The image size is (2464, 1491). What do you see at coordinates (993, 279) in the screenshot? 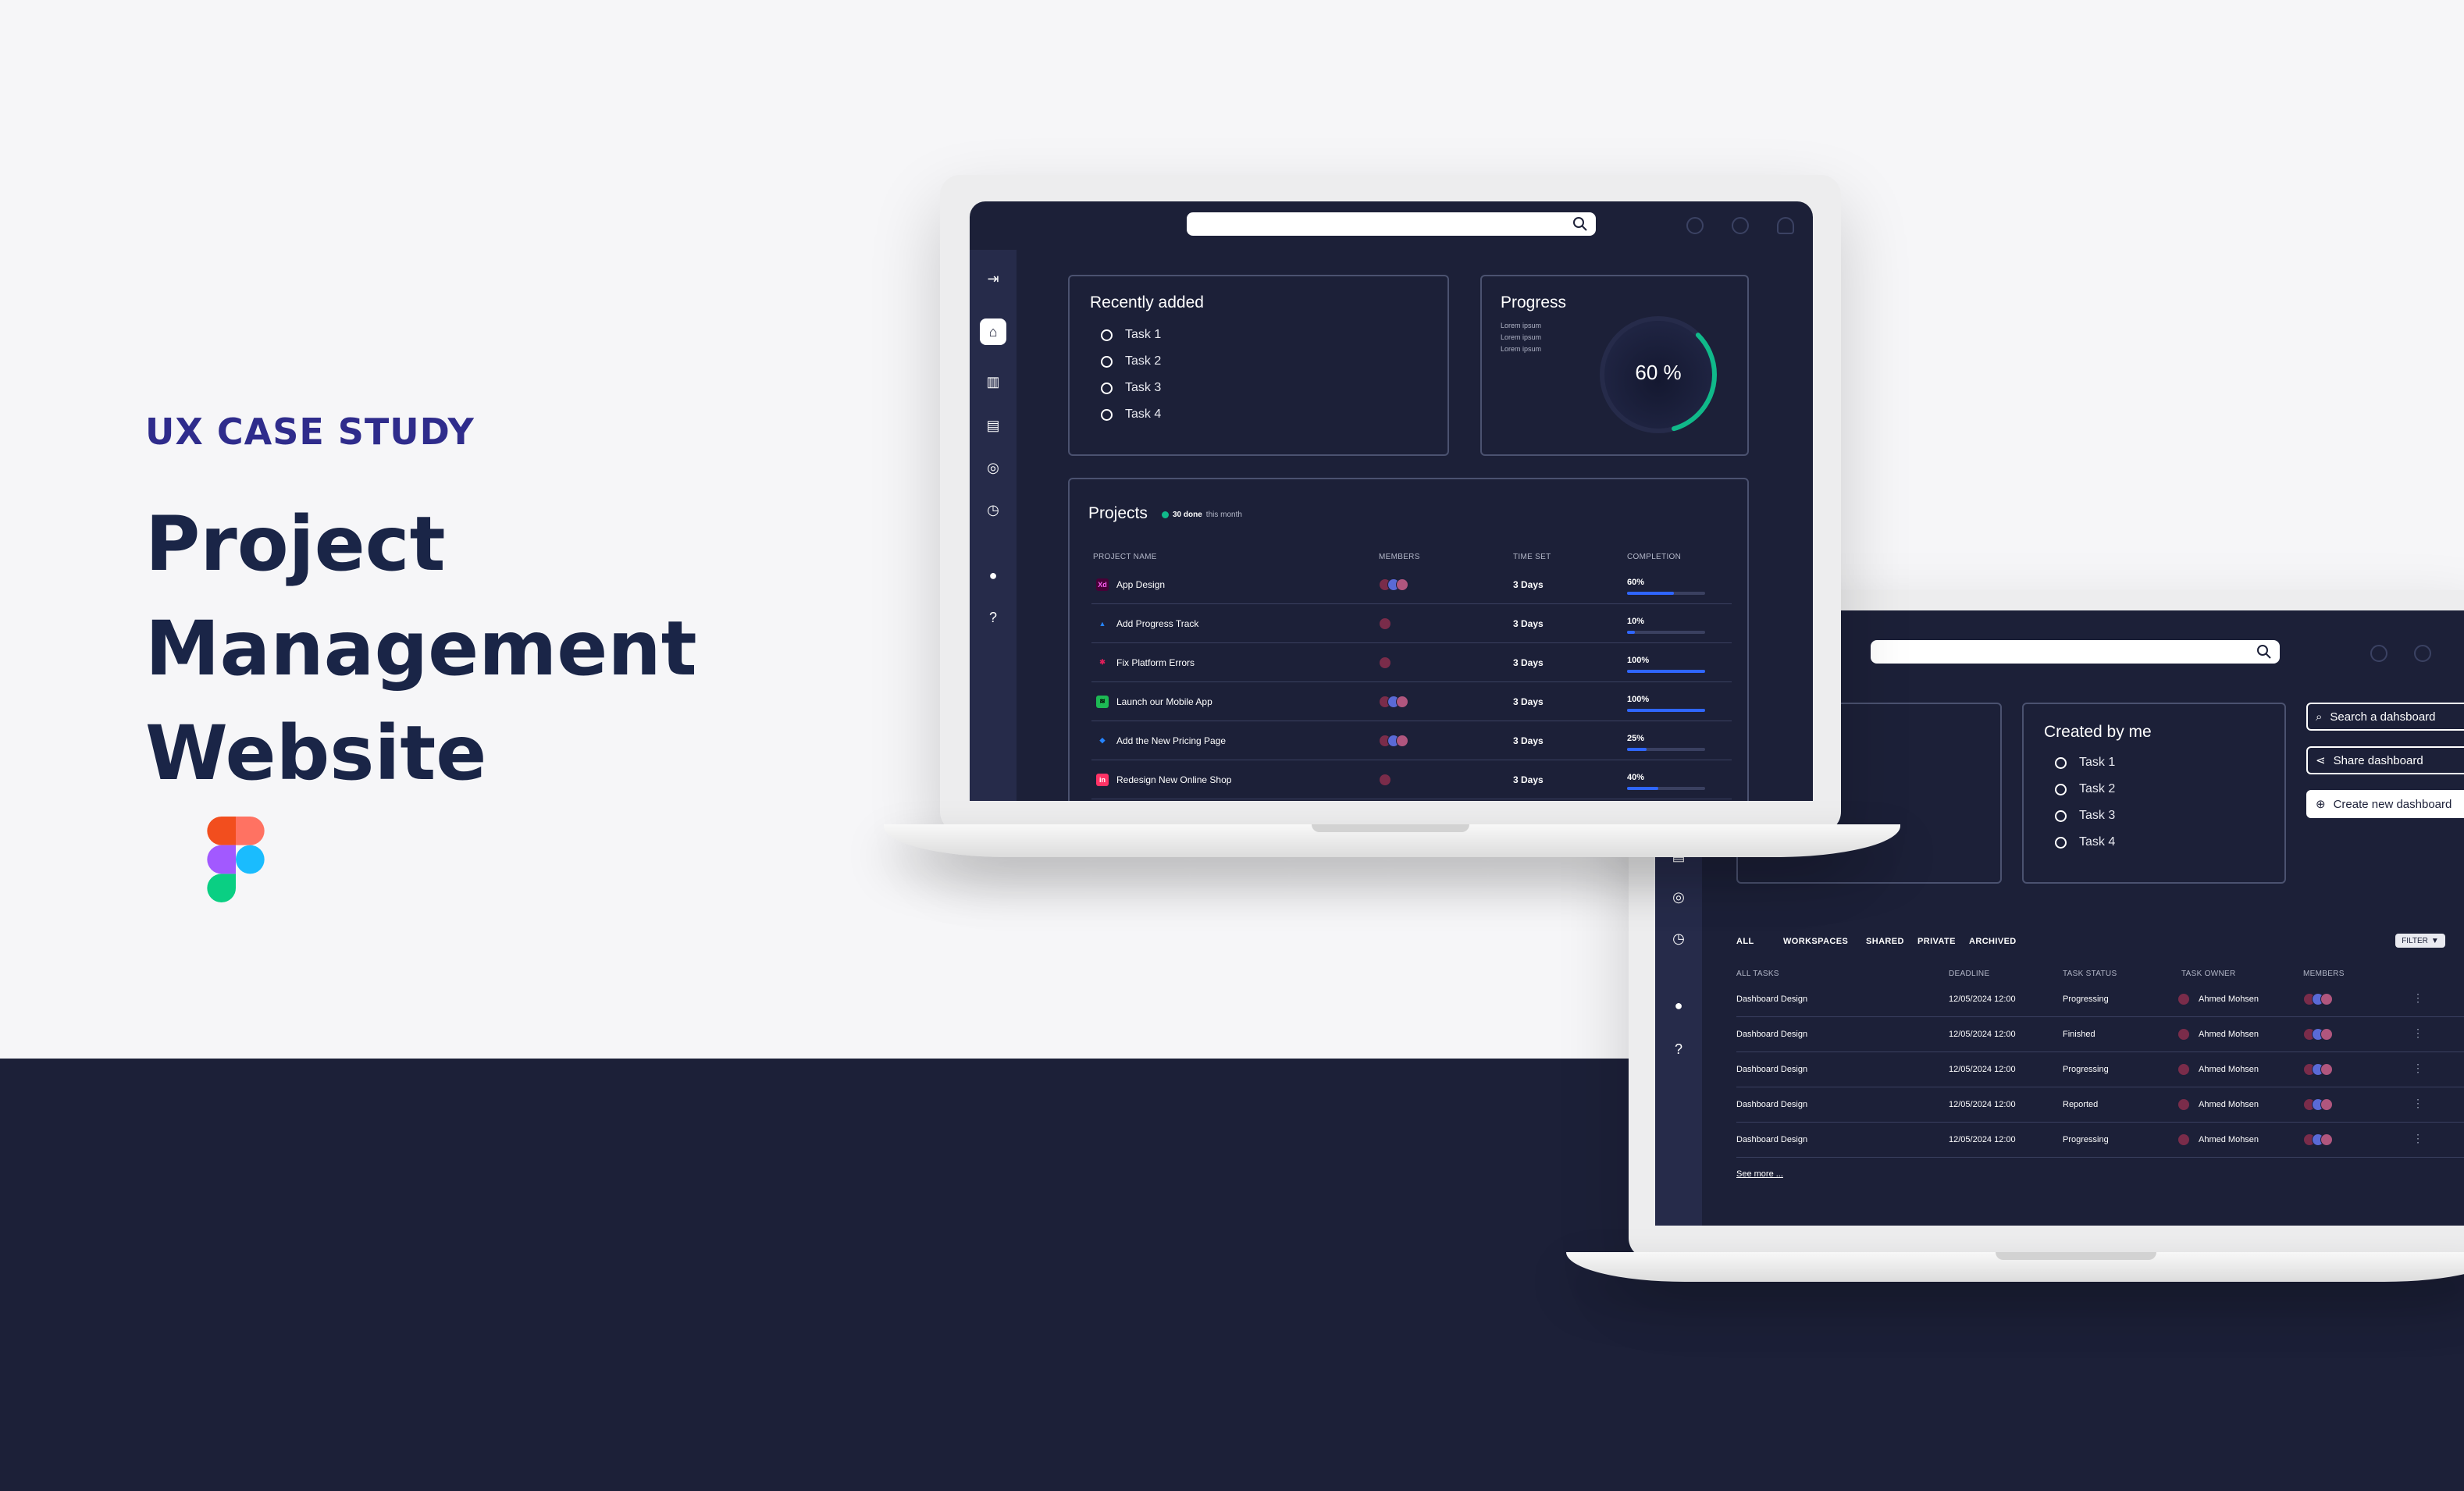
I see `collapse-sidebar-icon: ⇥` at bounding box center [993, 279].